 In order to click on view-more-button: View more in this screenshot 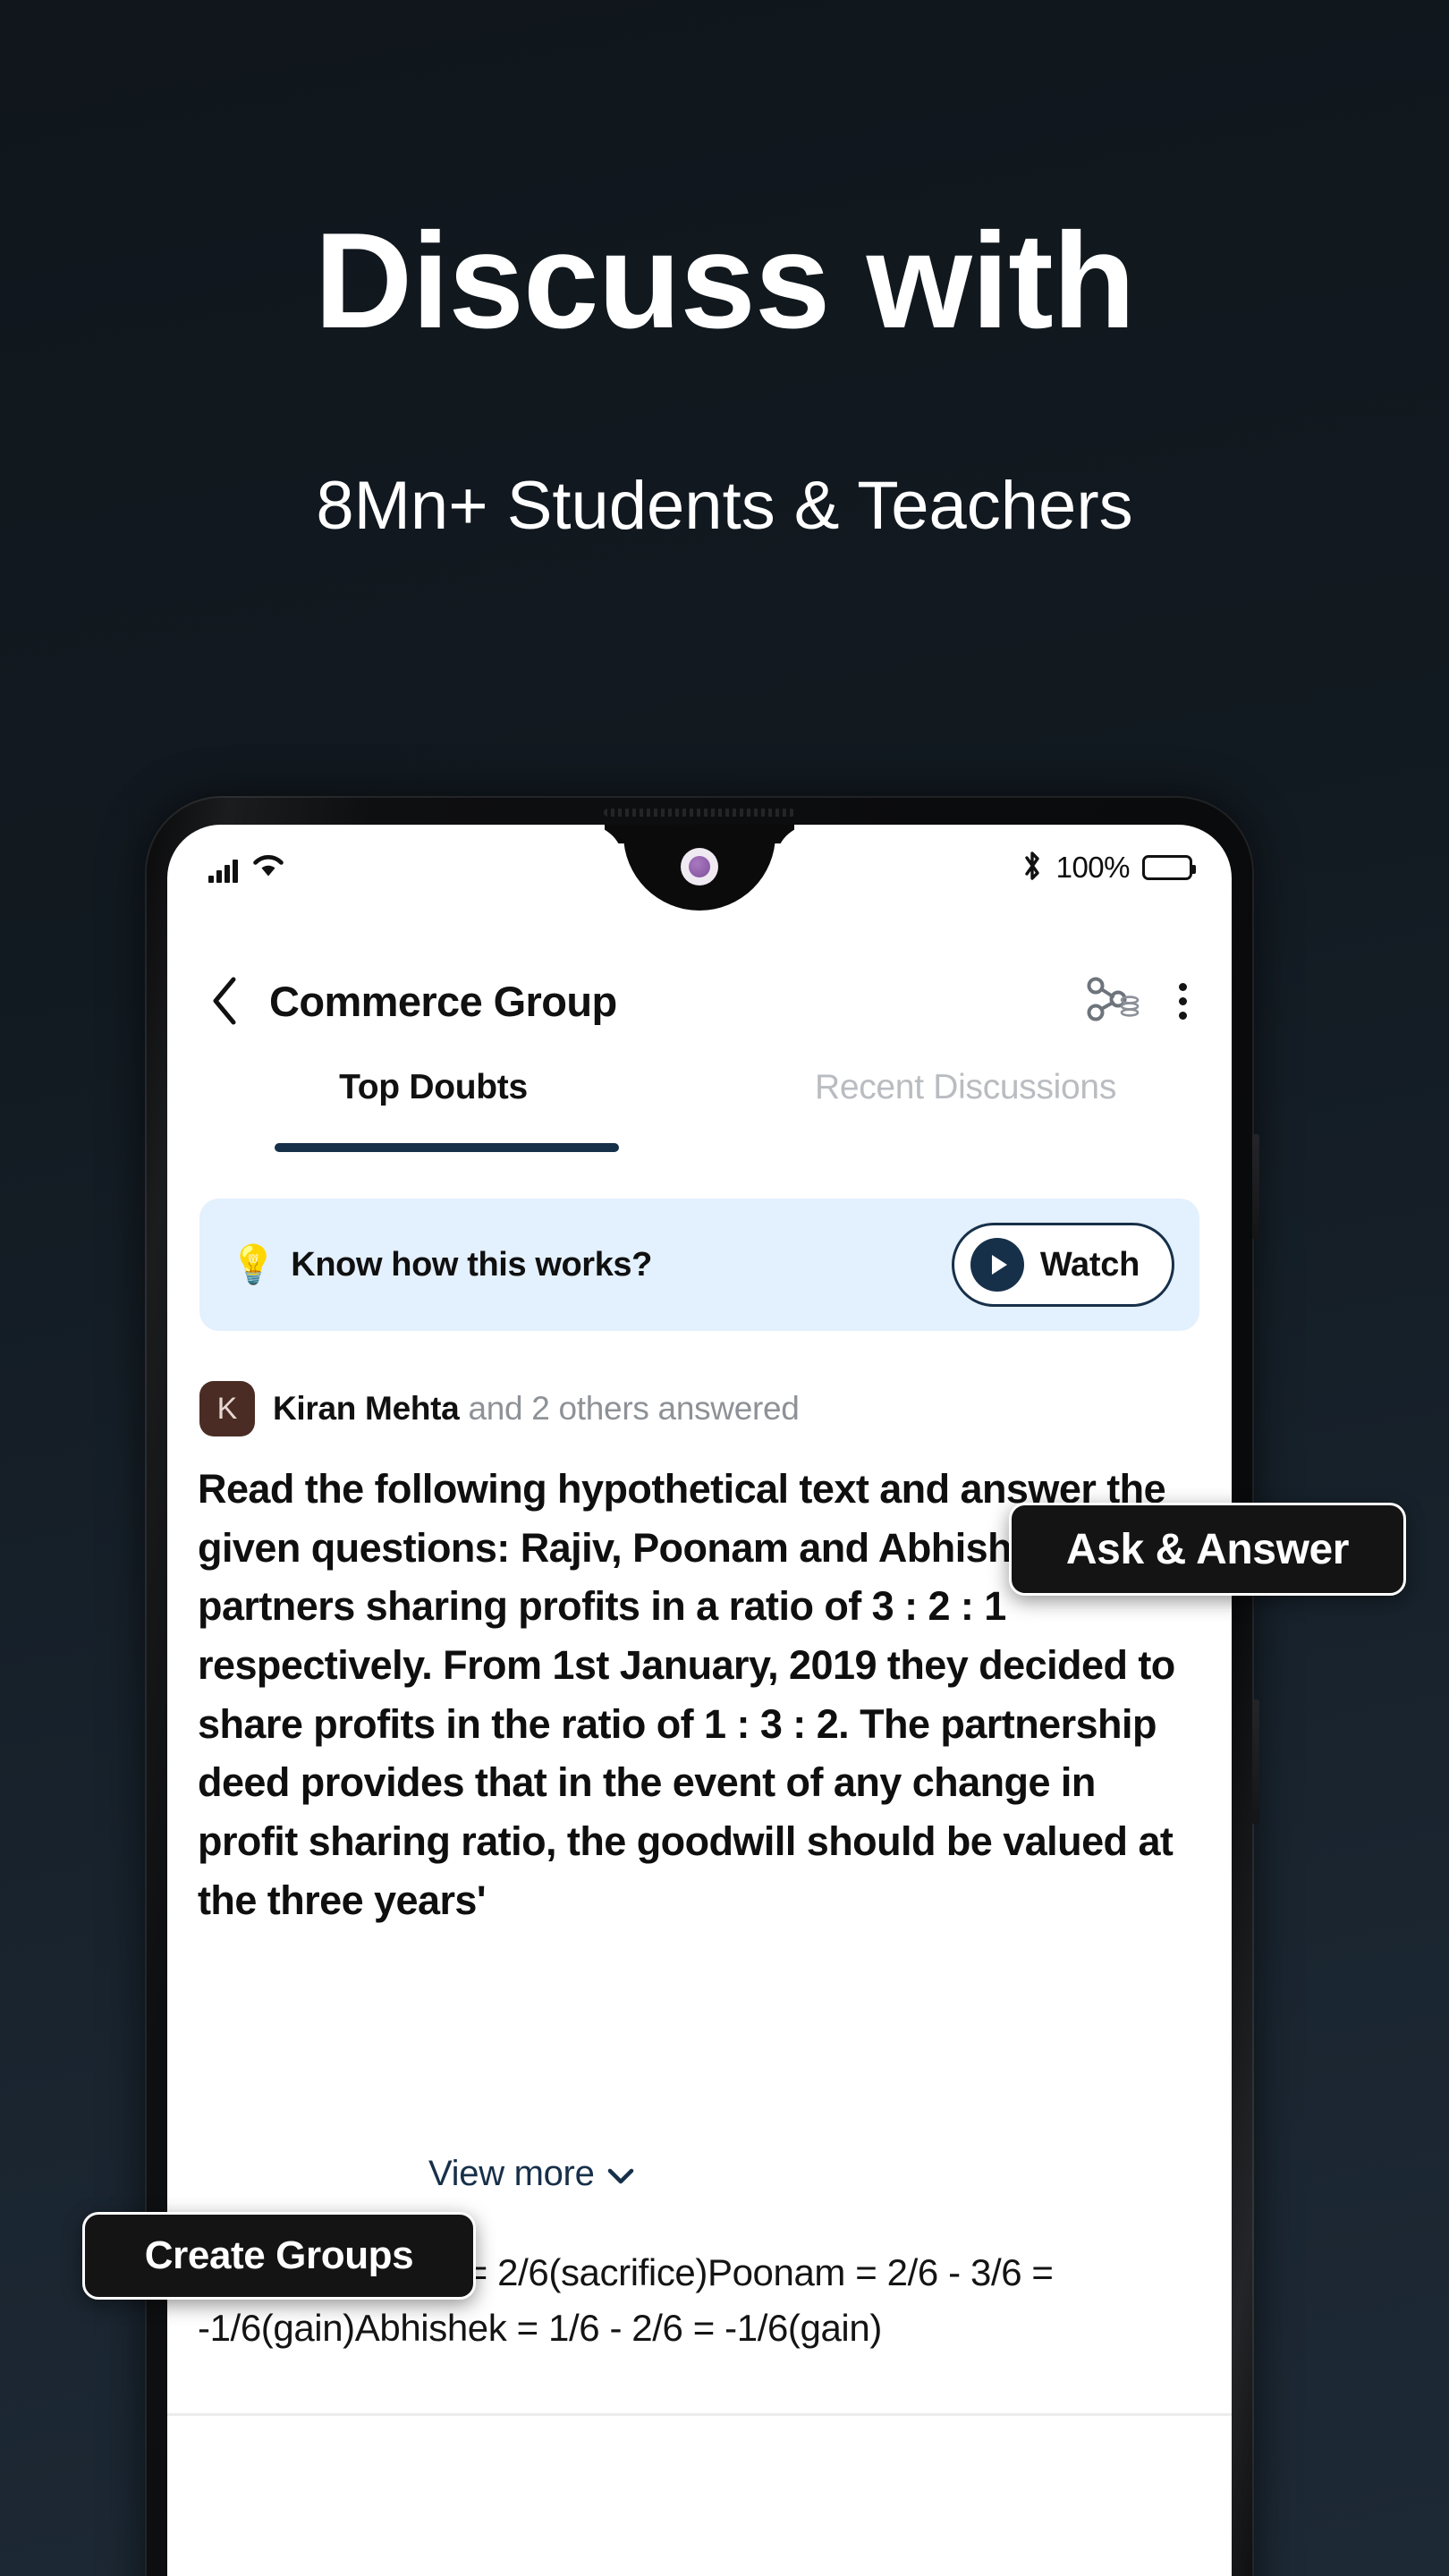, I will do `click(531, 2174)`.